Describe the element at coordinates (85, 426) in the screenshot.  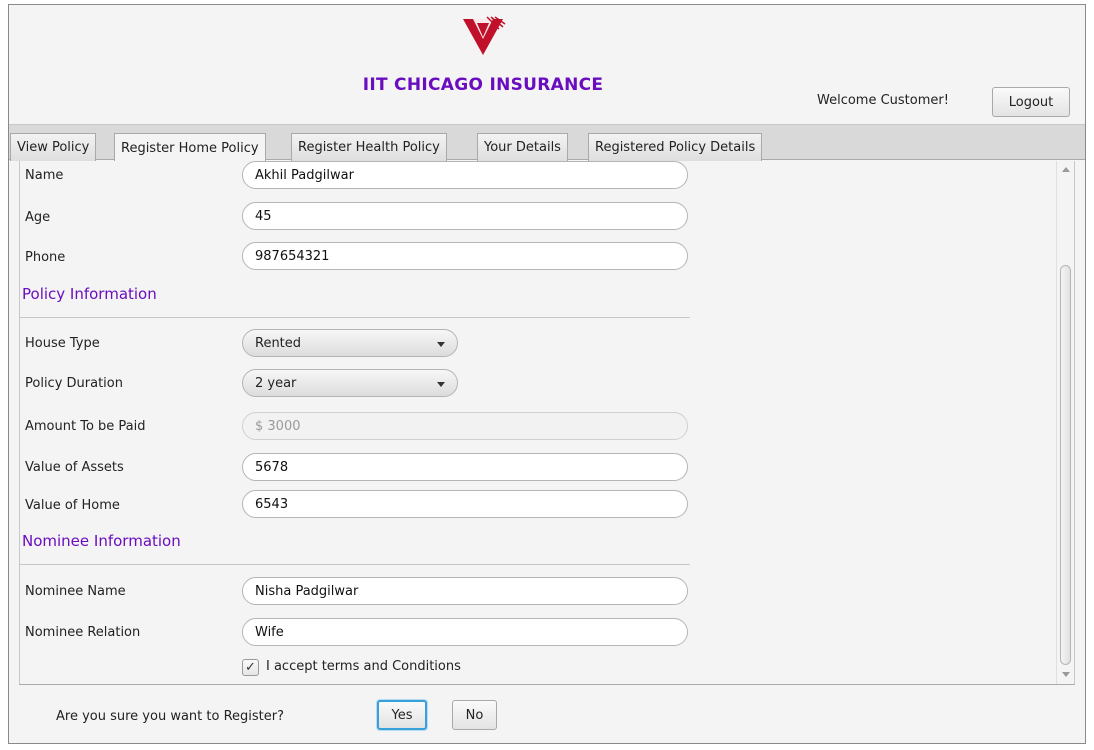
I see `amount-label: Amount To be Paid` at that location.